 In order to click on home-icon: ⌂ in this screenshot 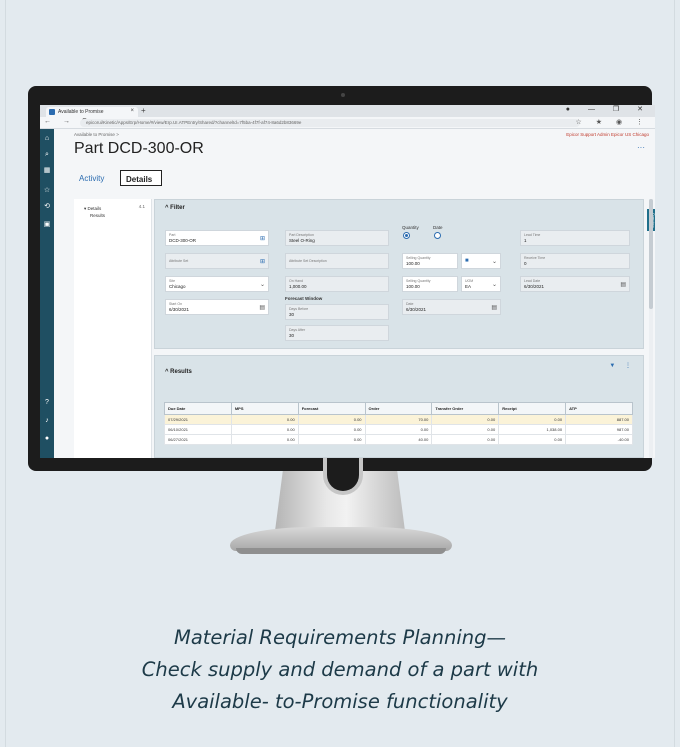, I will do `click(47, 139)`.